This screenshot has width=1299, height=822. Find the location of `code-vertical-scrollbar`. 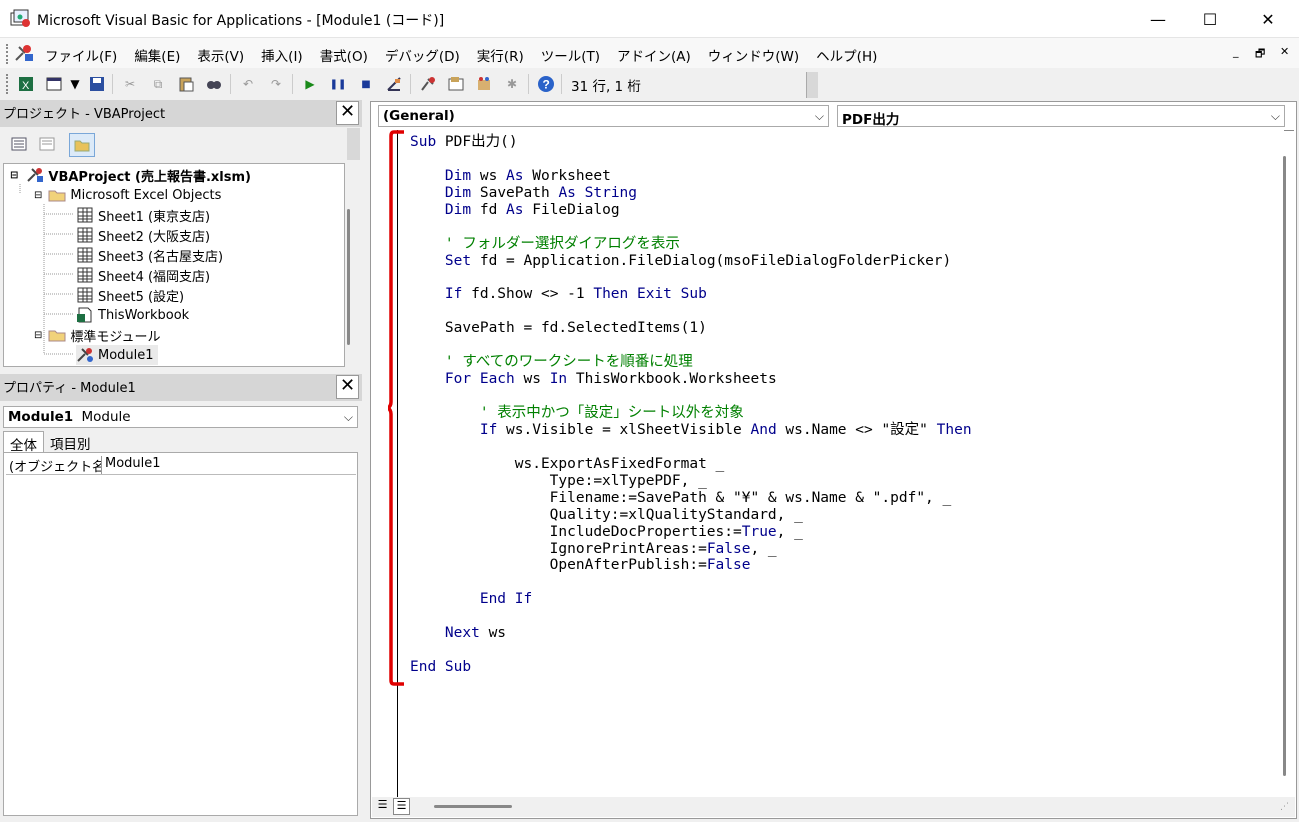

code-vertical-scrollbar is located at coordinates (1286, 463).